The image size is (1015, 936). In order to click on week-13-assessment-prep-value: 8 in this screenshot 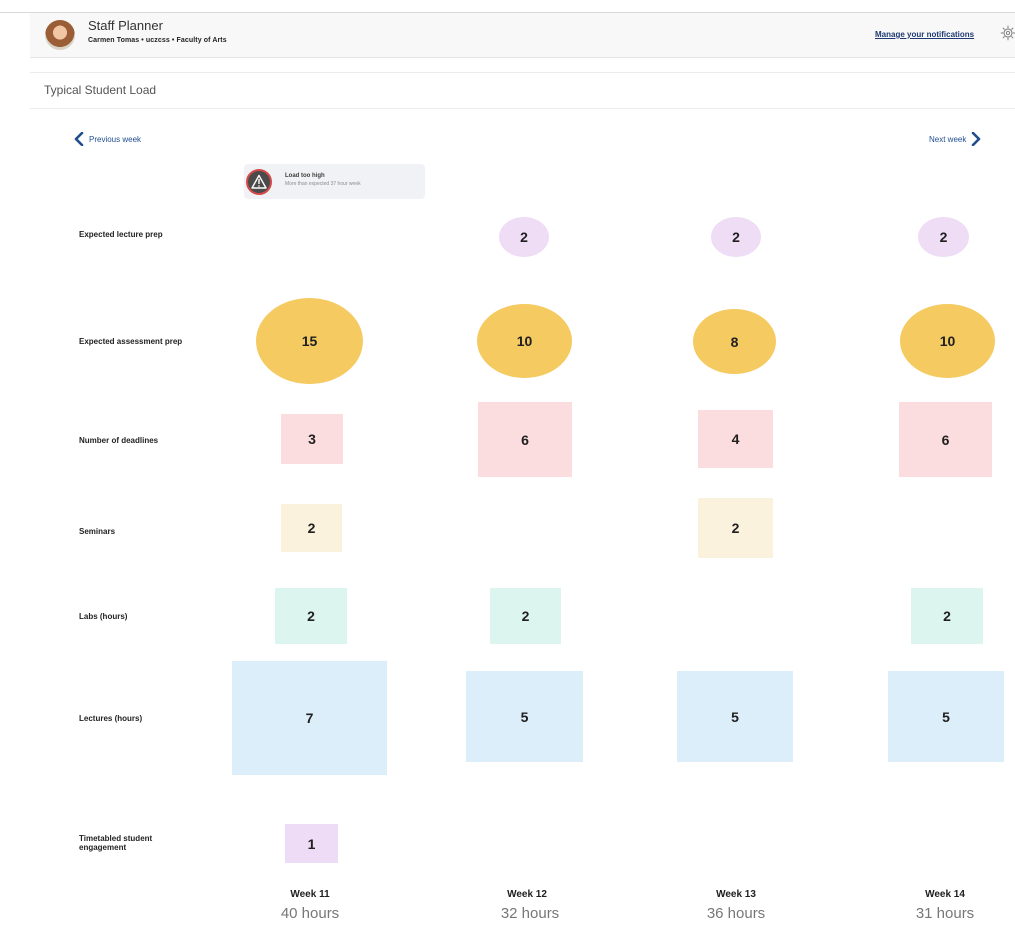, I will do `click(734, 341)`.